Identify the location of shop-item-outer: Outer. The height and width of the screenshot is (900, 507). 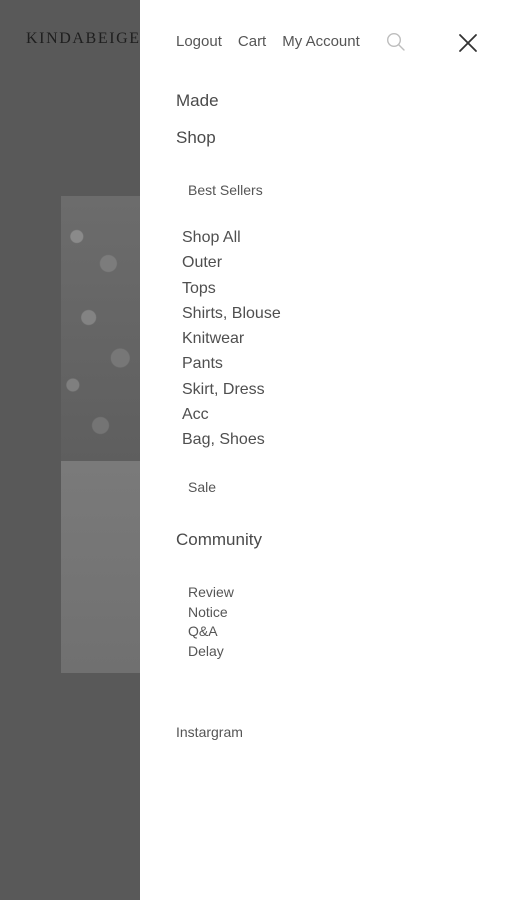
(231, 264).